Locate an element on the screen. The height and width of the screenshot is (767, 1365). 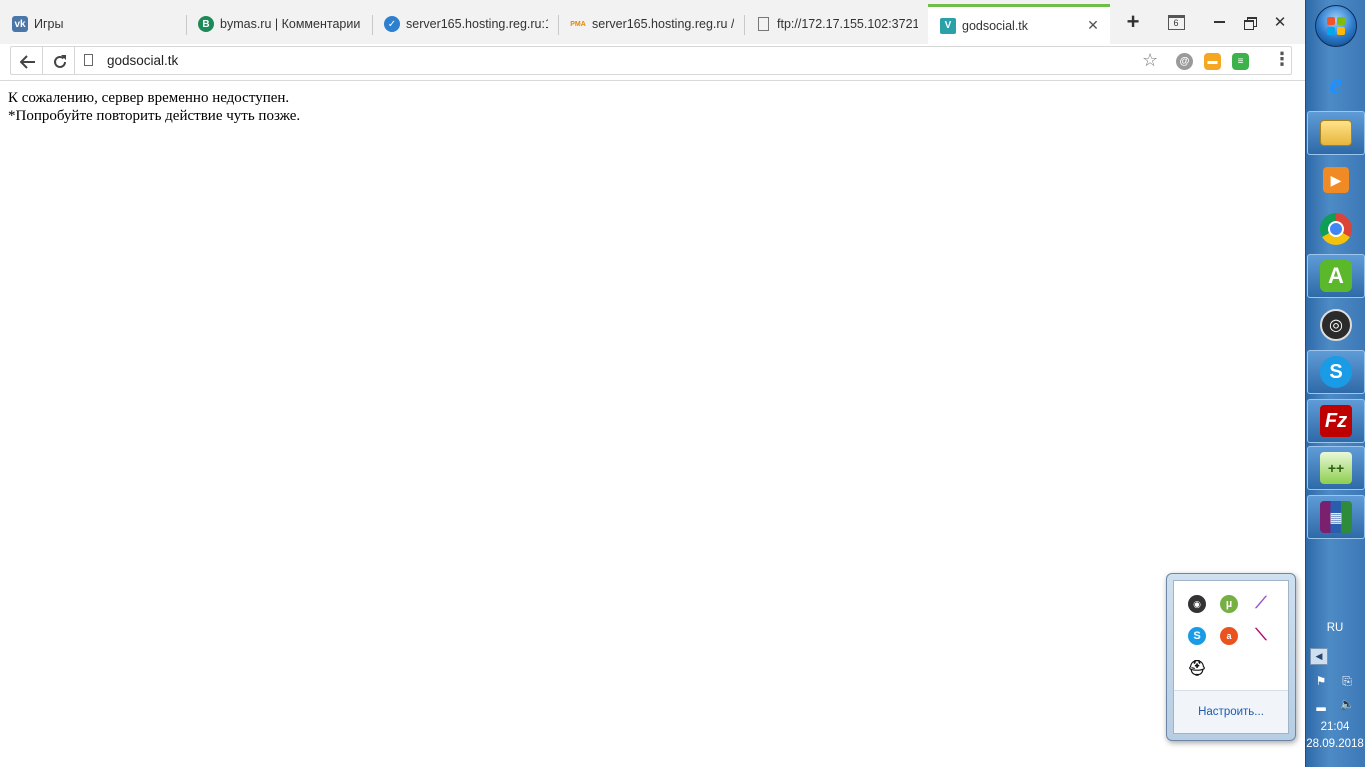
tab-phpmyadmin: PMA server165.hosting.reg.ru / N is located at coordinates (651, 24).